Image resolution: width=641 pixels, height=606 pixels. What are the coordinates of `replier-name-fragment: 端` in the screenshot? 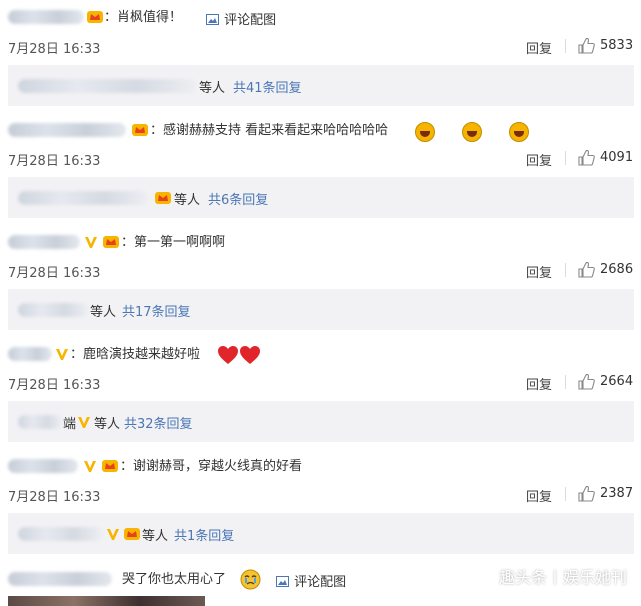 It's located at (70, 424).